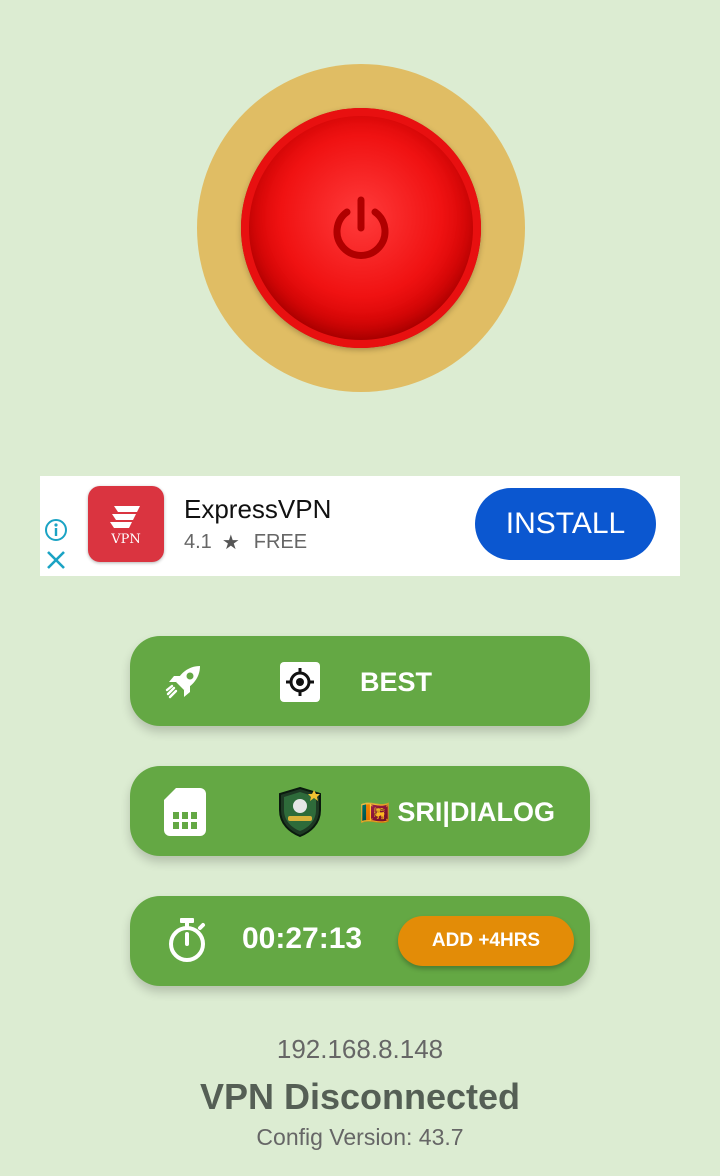 The width and height of the screenshot is (720, 1176). I want to click on info-icon, so click(56, 532).